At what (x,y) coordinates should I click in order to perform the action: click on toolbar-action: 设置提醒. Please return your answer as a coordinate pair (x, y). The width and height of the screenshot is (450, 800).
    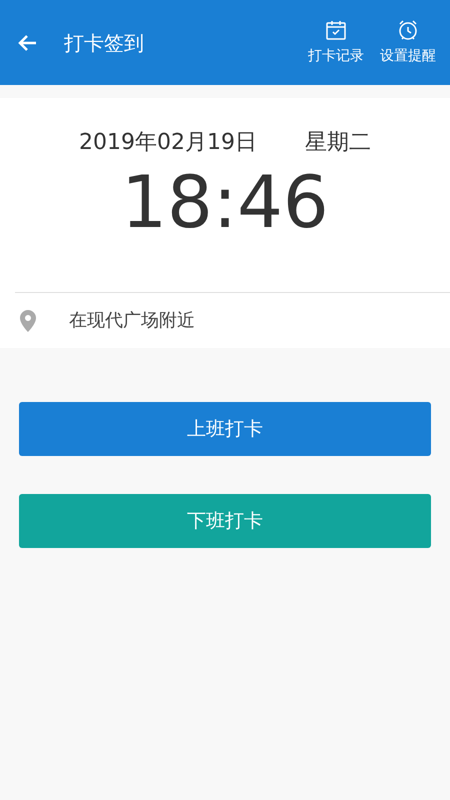
    Looking at the image, I should click on (408, 42).